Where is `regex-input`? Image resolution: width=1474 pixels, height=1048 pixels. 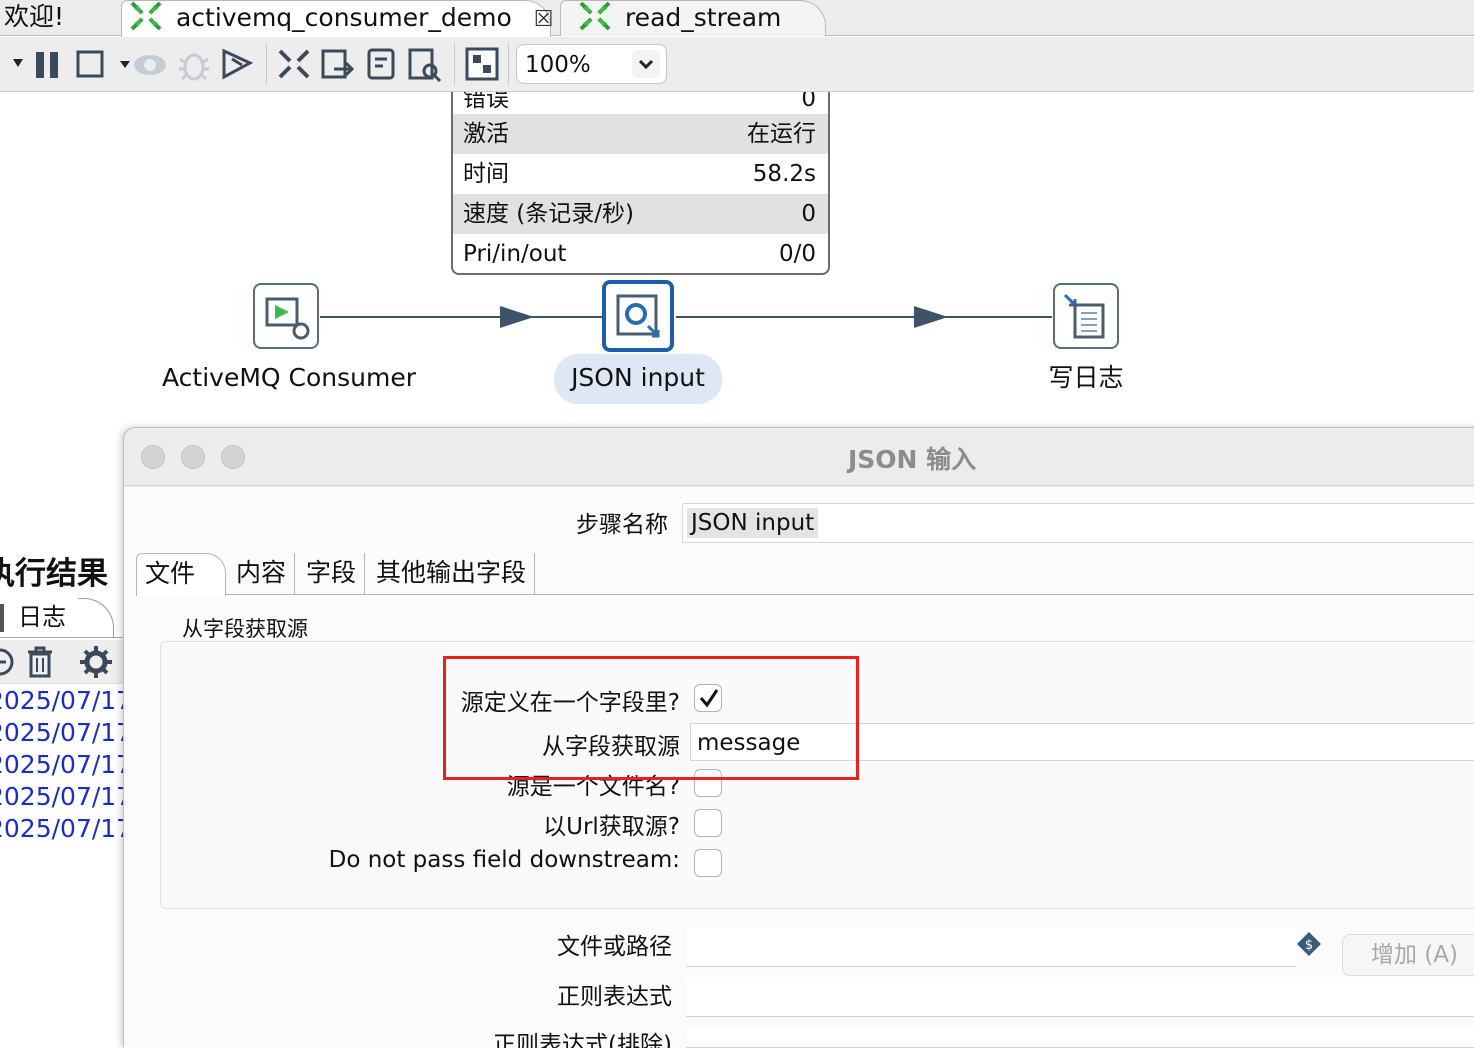 regex-input is located at coordinates (1080, 997).